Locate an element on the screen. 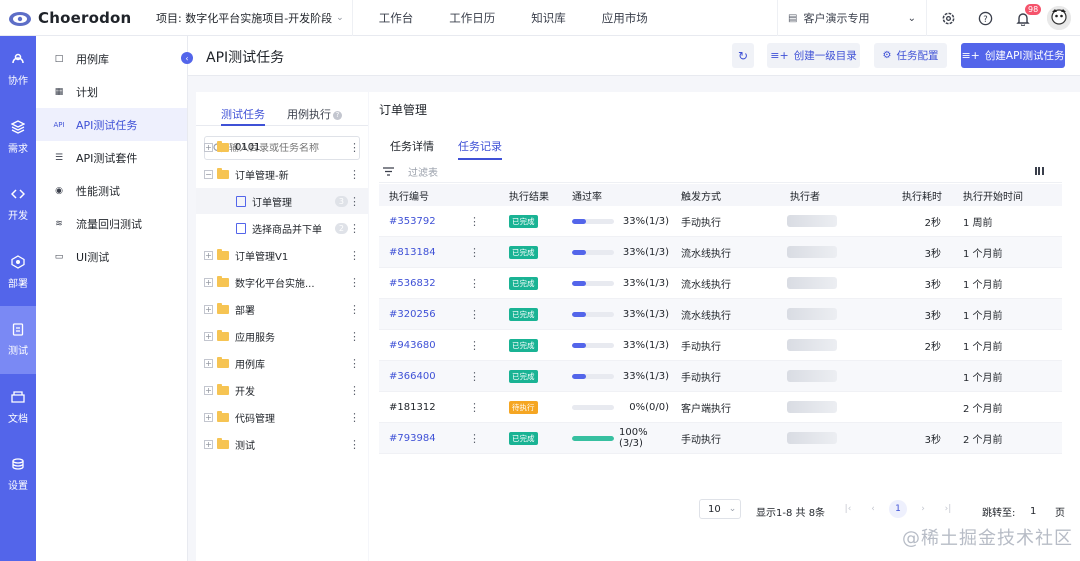  rail-item-docs: 文档 is located at coordinates (18, 408).